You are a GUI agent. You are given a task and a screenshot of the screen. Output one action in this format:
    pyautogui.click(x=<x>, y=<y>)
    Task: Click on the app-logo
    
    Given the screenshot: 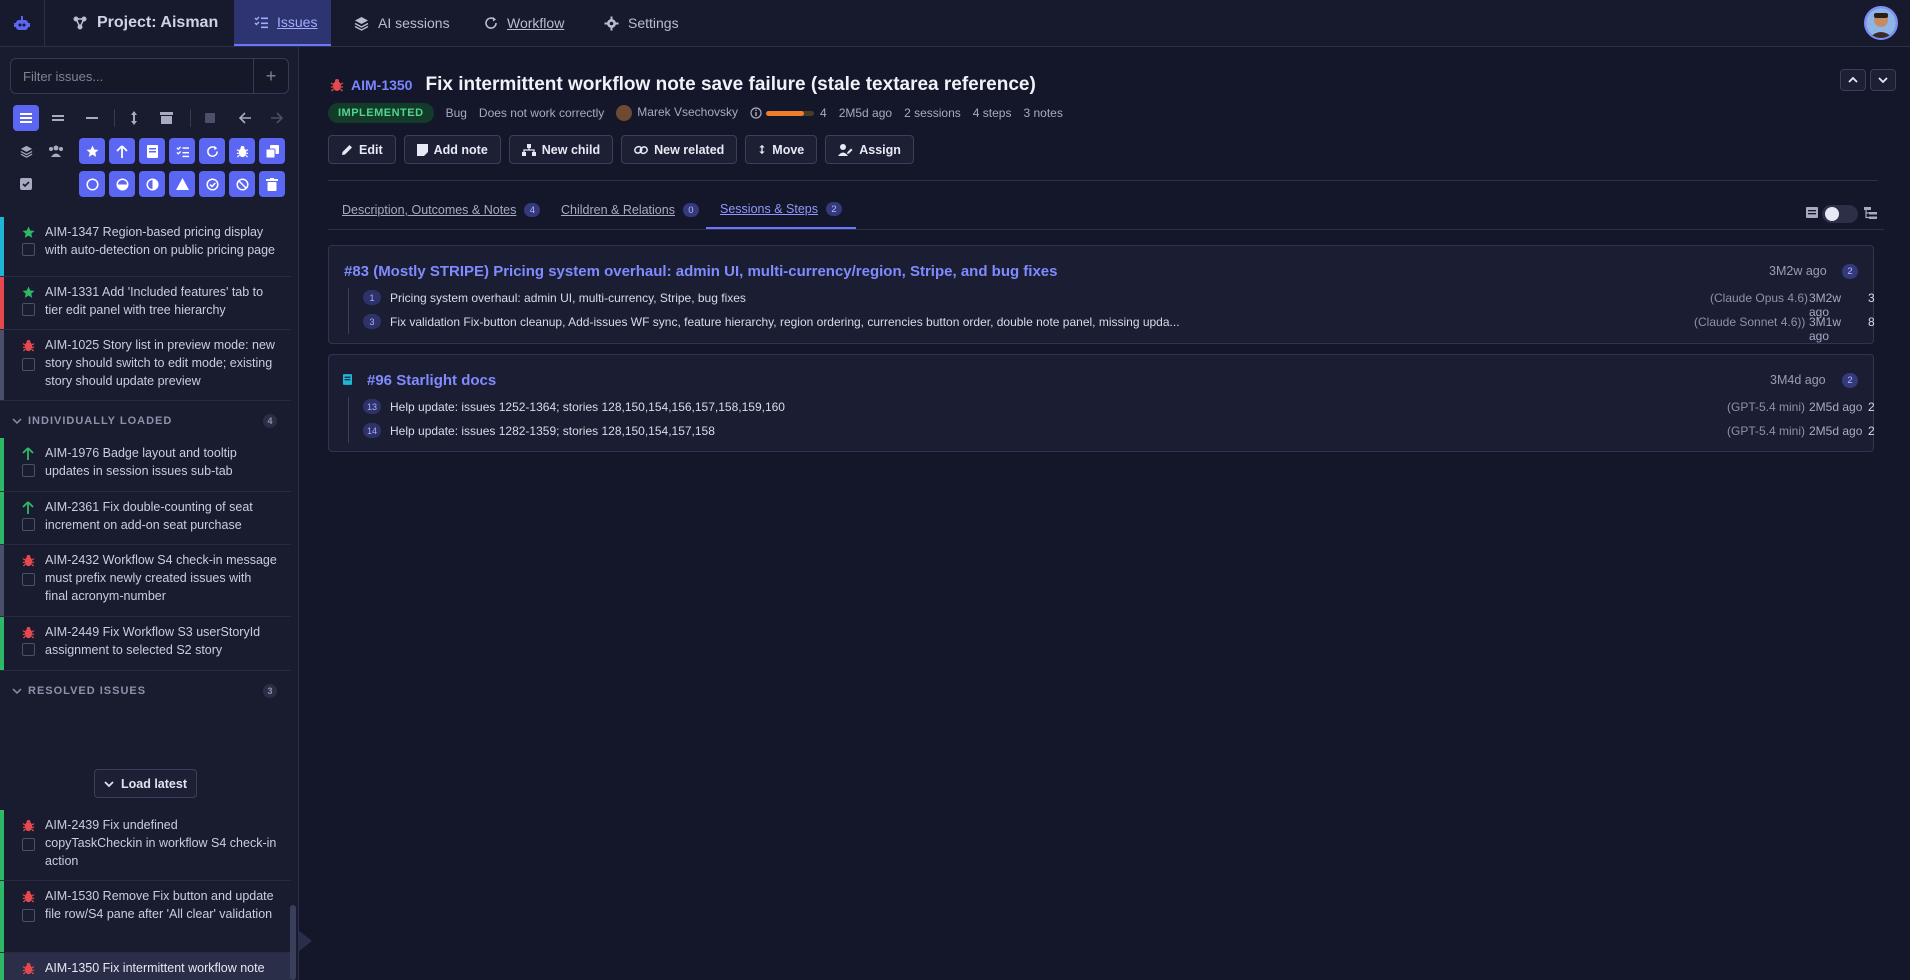 What is the action you would take?
    pyautogui.click(x=22, y=23)
    